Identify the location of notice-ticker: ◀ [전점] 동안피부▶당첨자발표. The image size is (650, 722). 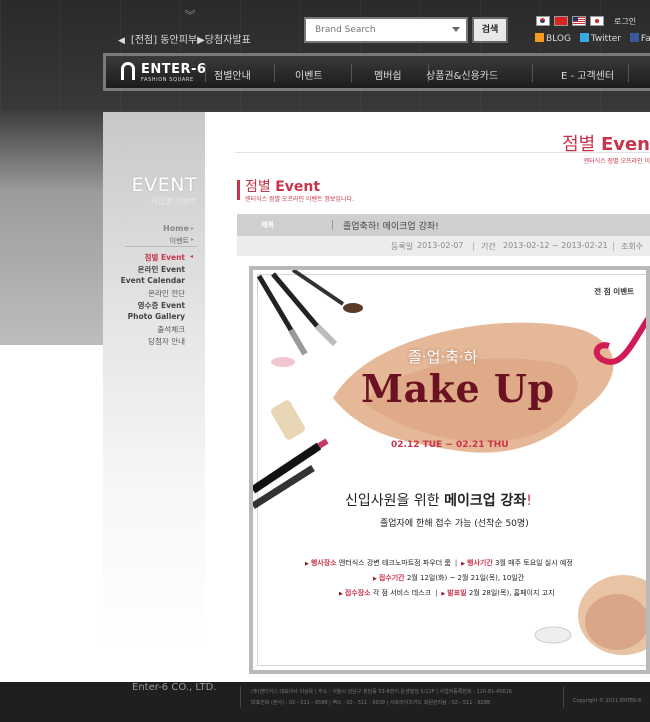
(184, 38).